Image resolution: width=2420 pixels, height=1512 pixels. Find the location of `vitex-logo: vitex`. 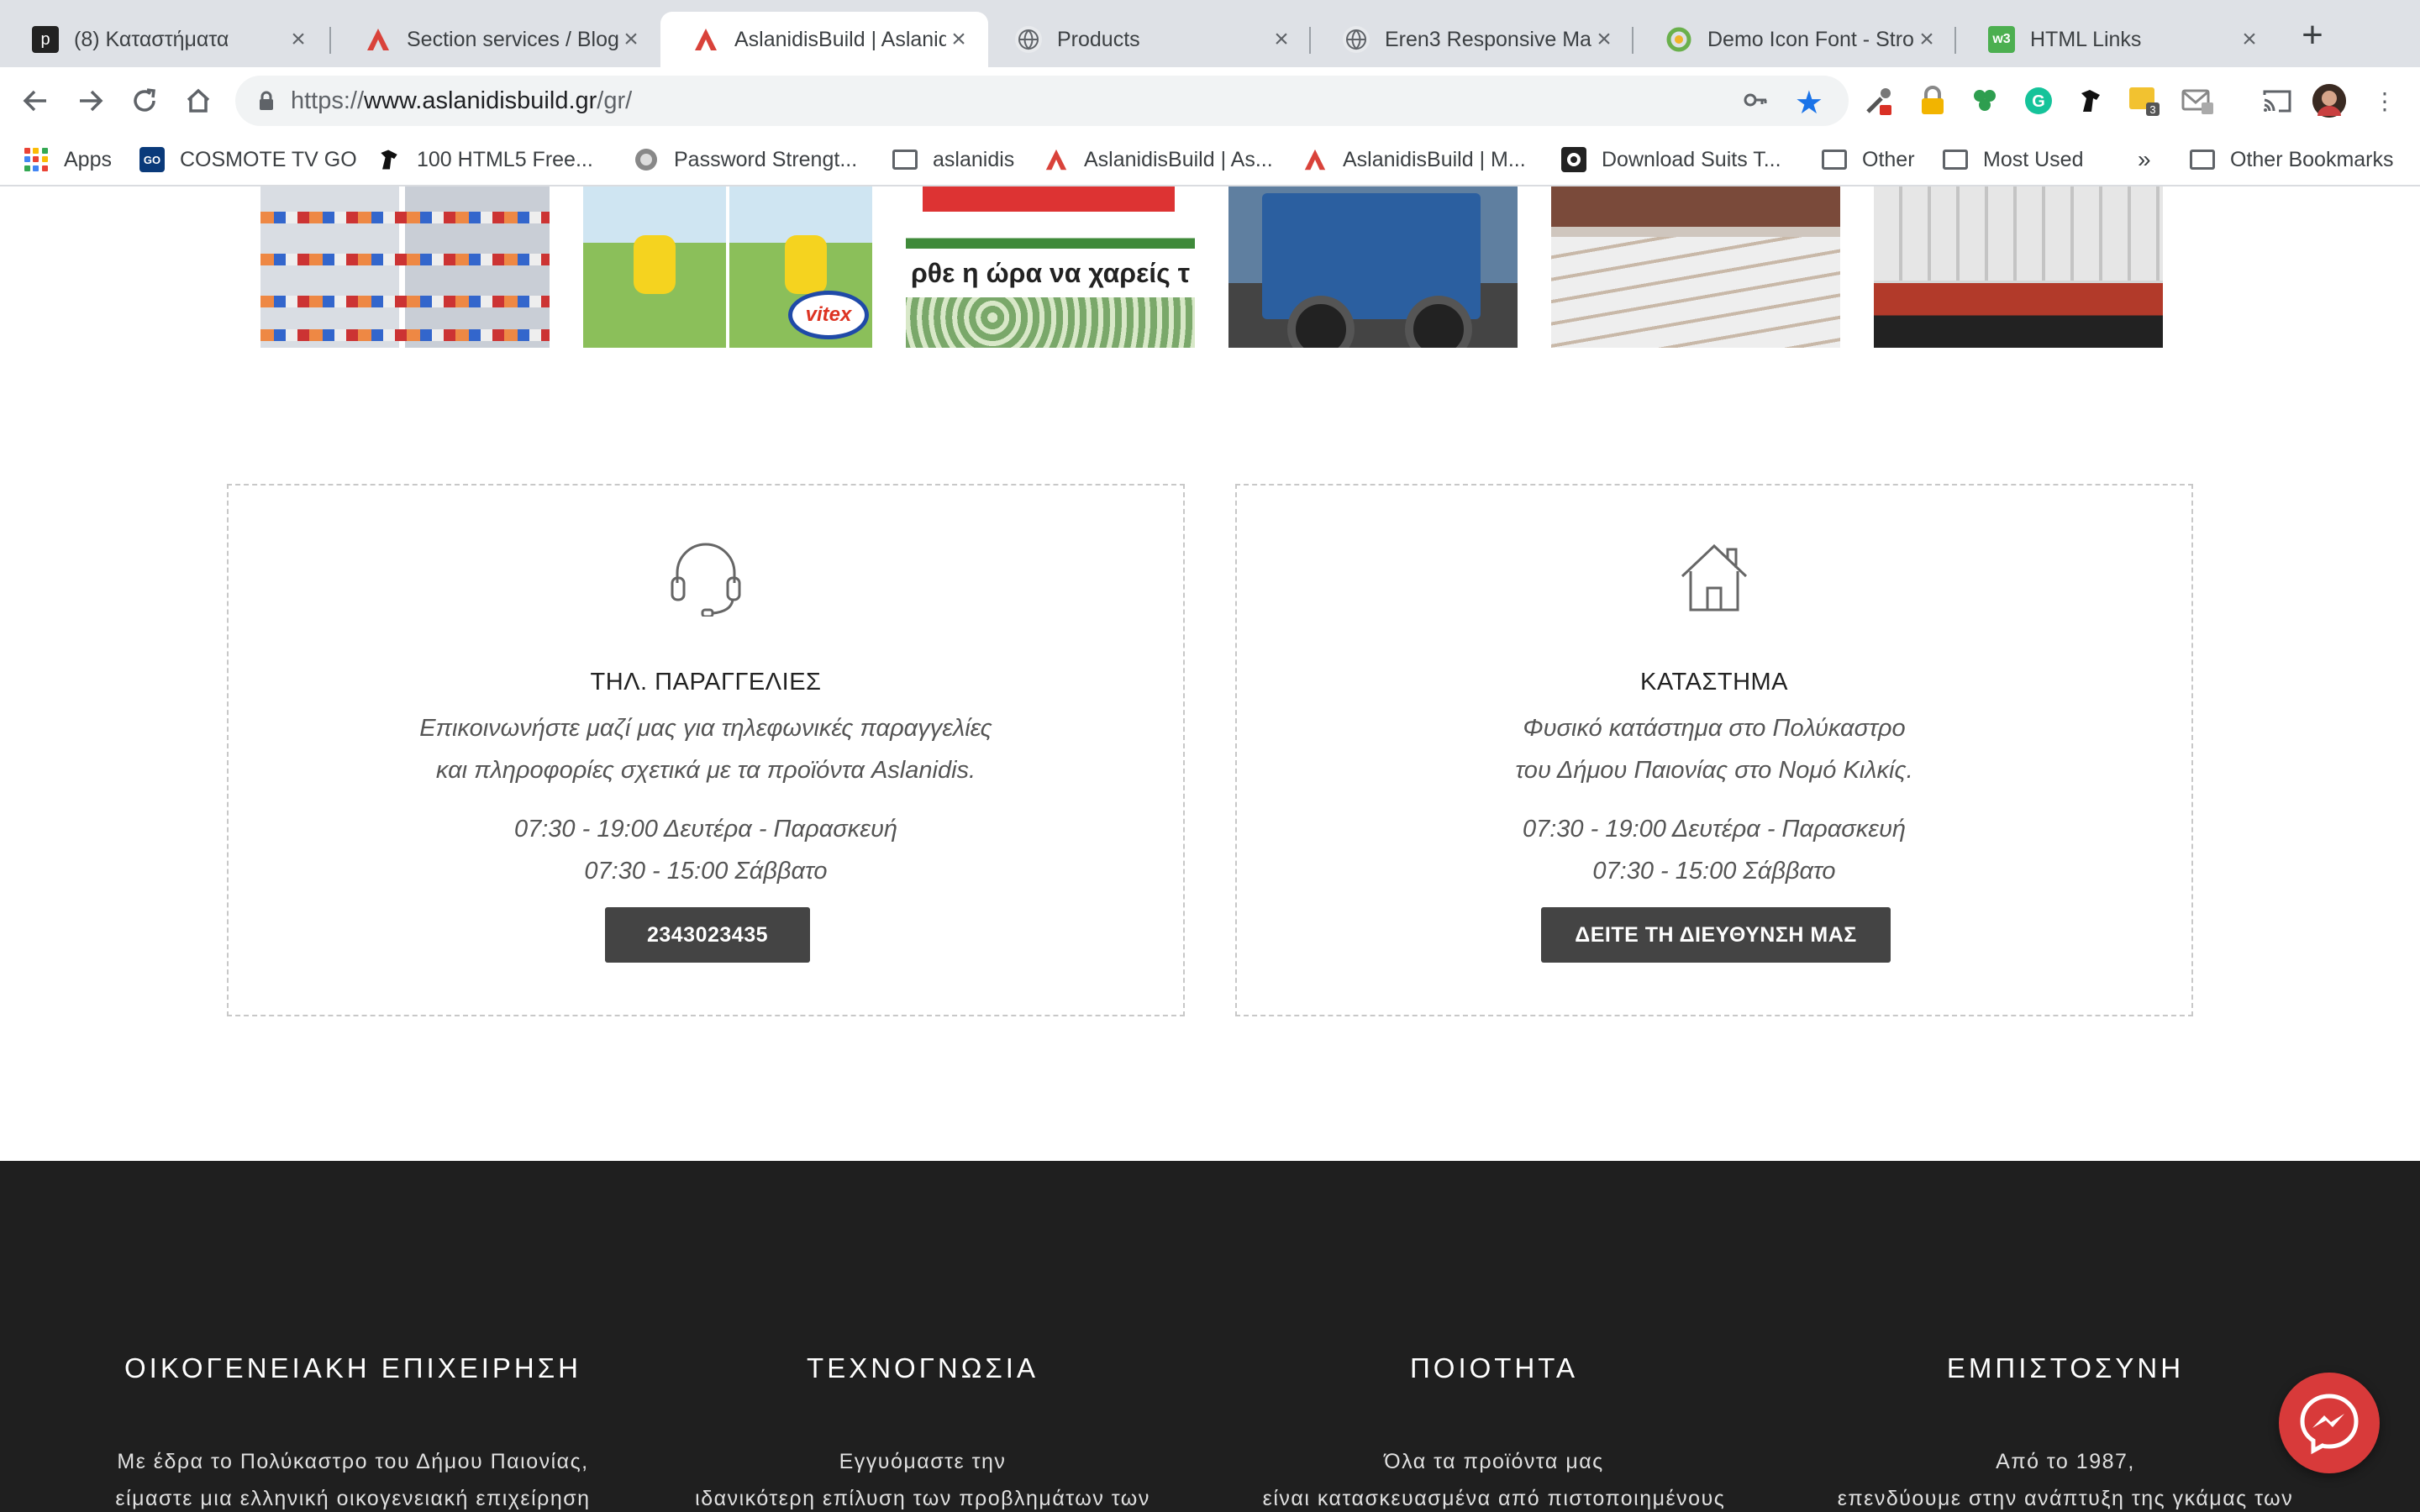

vitex-logo: vitex is located at coordinates (828, 315).